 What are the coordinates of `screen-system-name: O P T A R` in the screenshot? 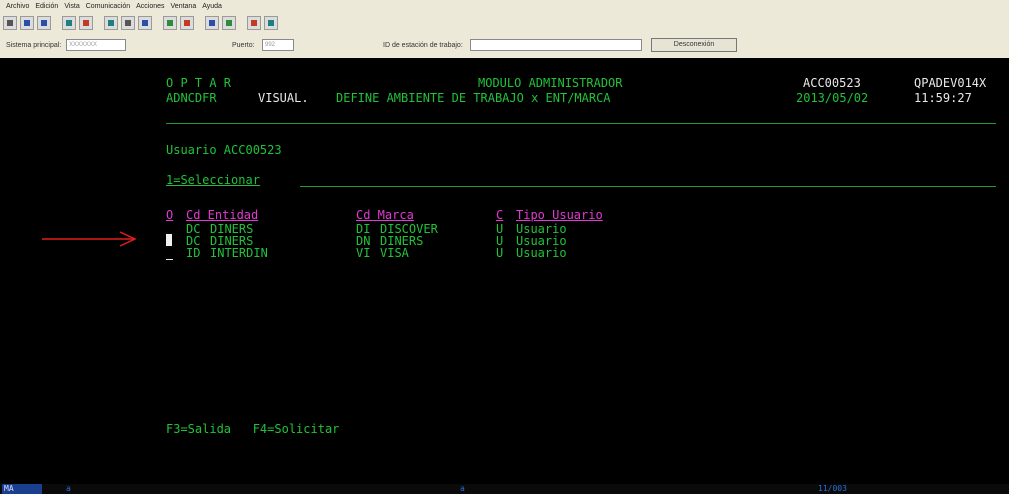 It's located at (199, 83).